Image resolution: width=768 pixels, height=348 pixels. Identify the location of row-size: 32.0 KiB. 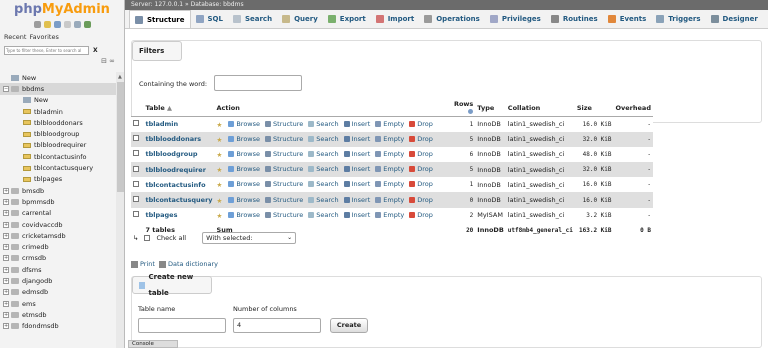
(594, 170).